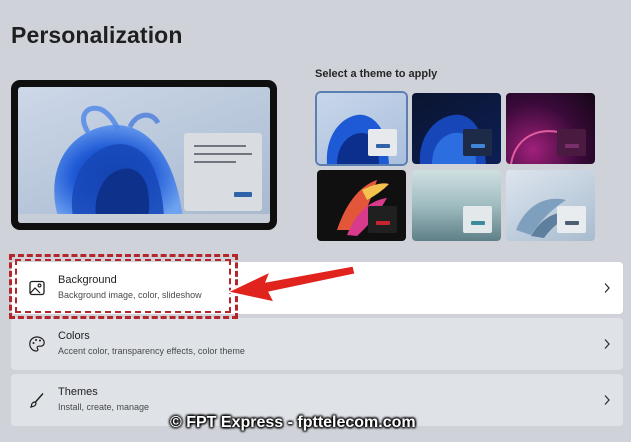  What do you see at coordinates (37, 400) in the screenshot?
I see `brush-icon` at bounding box center [37, 400].